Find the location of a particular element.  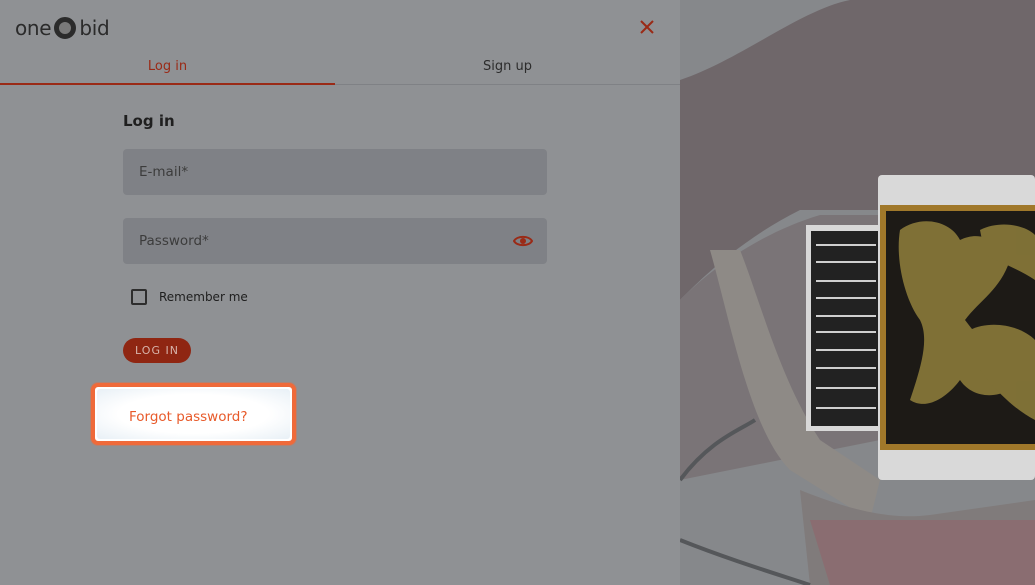

forgot-password-highlight: Forgot password? is located at coordinates (193, 414).